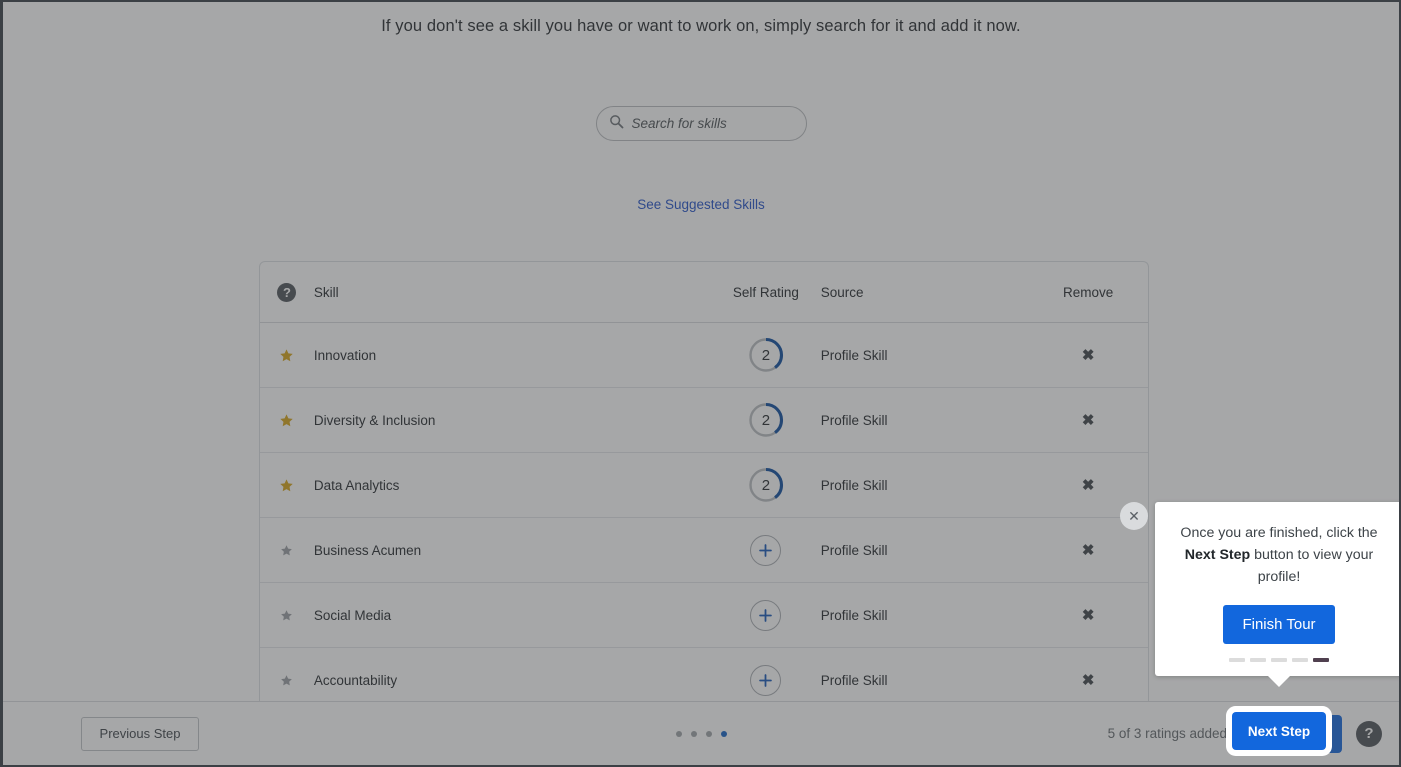 Image resolution: width=1401 pixels, height=767 pixels. I want to click on question-mark-icon: ?, so click(287, 292).